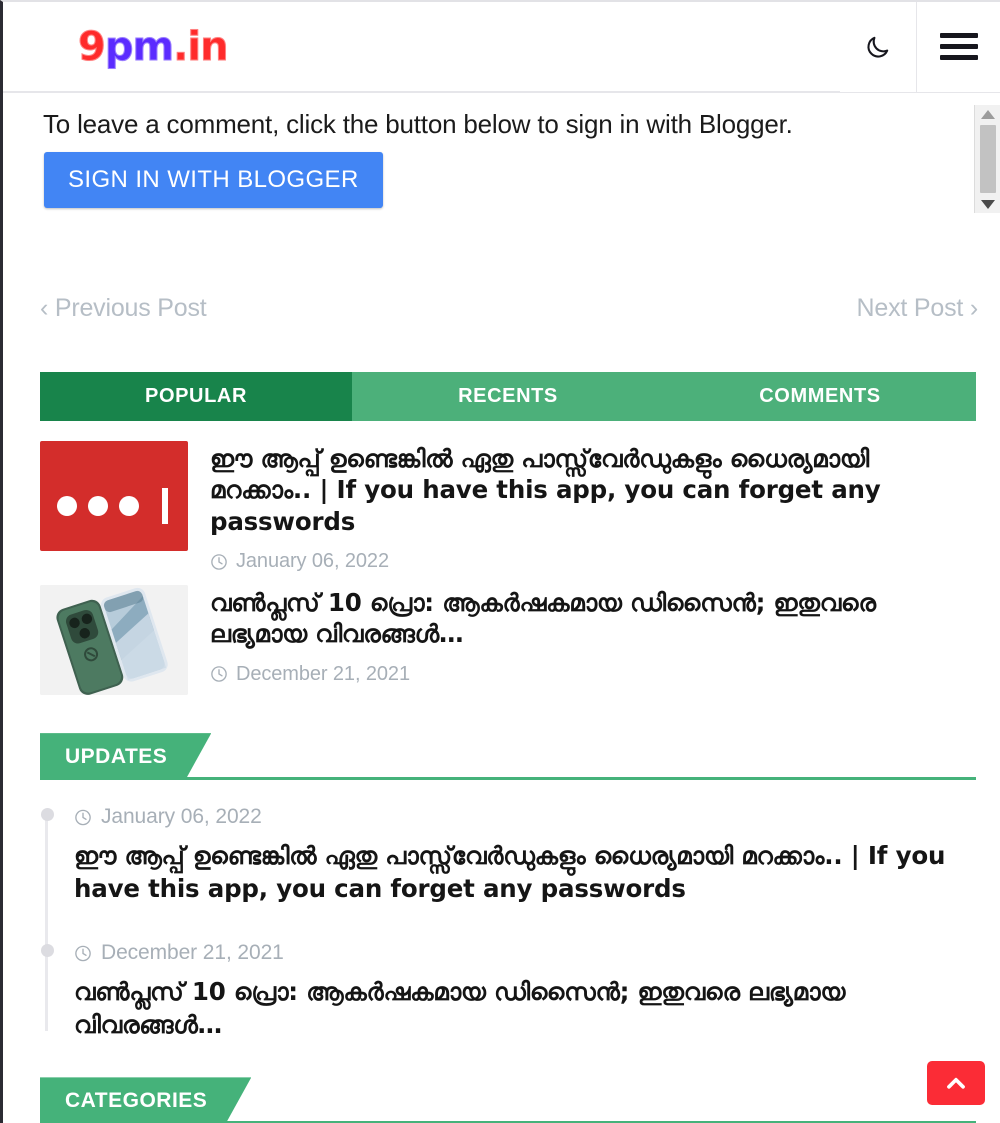 The image size is (1000, 1123). What do you see at coordinates (525, 817) in the screenshot?
I see `update-meta: January 06, 2022` at bounding box center [525, 817].